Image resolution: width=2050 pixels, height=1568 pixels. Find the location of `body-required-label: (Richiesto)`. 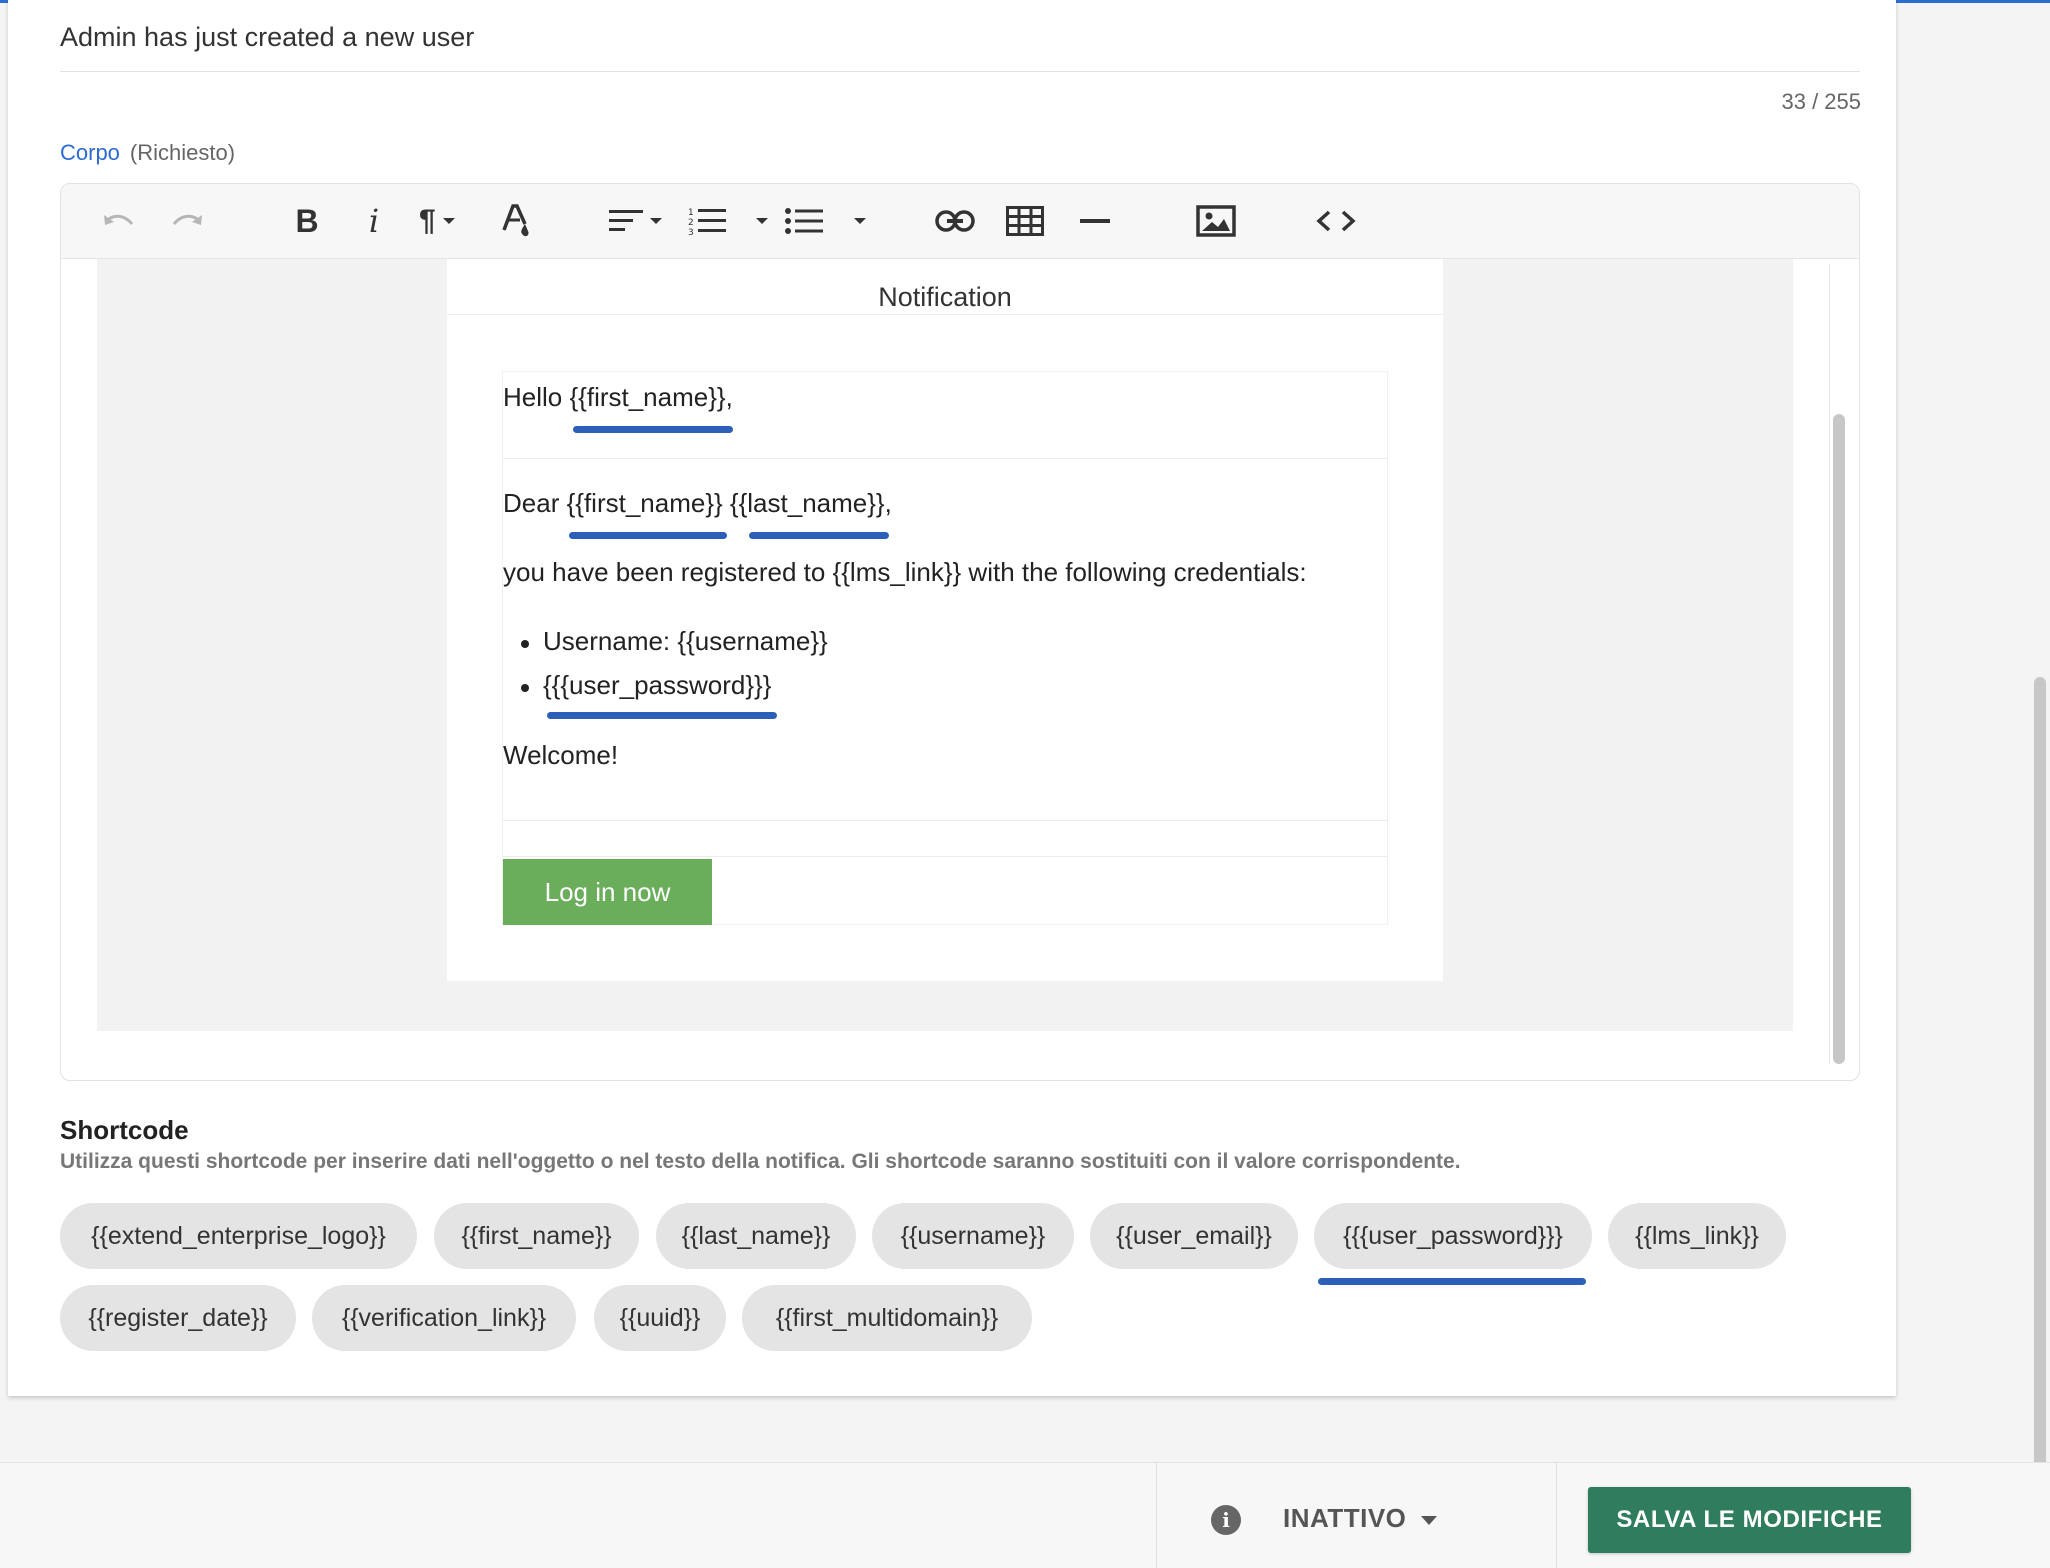

body-required-label: (Richiesto) is located at coordinates (182, 152).